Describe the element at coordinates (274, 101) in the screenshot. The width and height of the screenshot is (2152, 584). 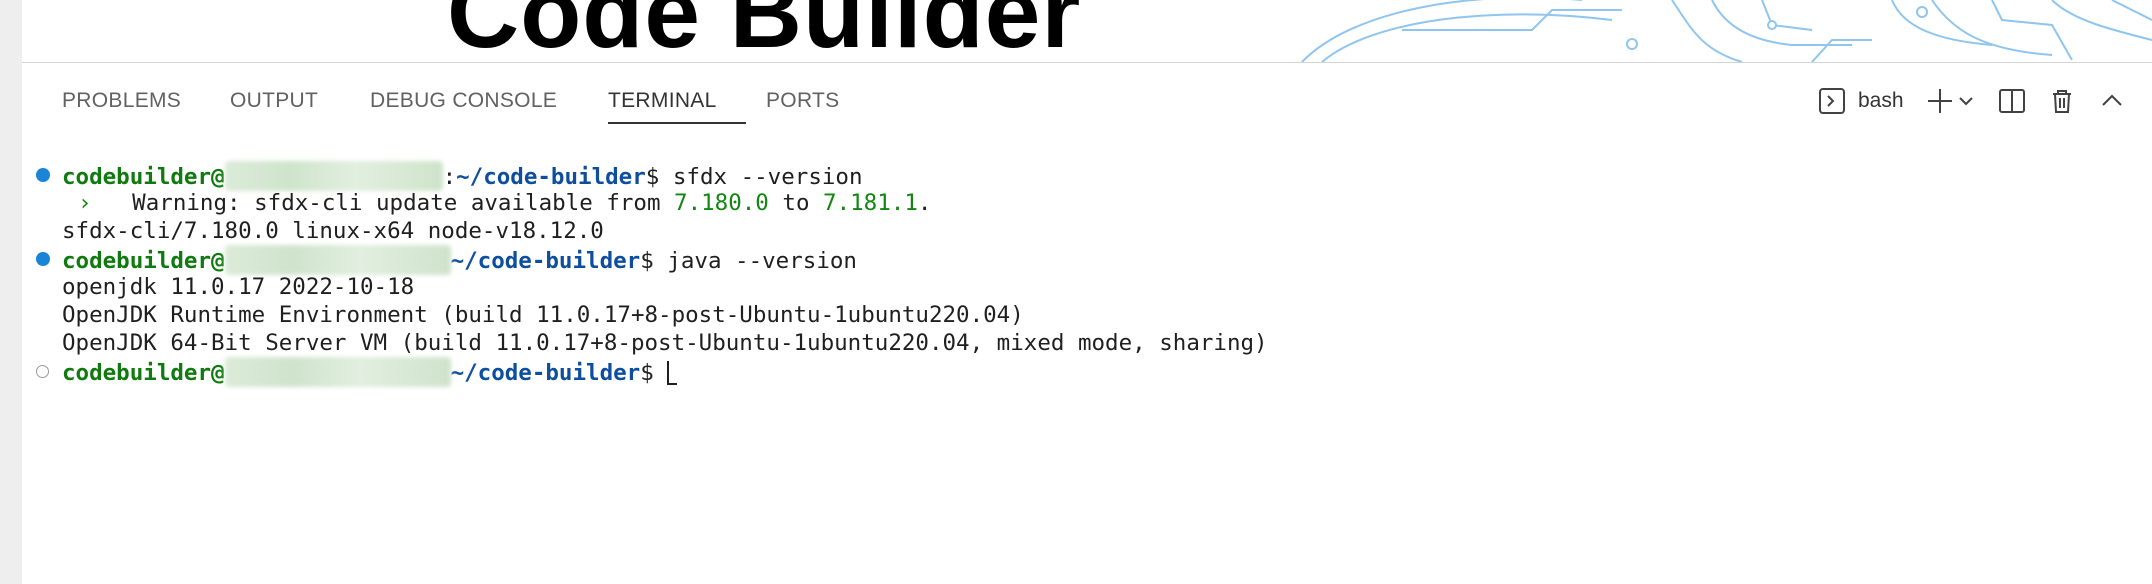
I see `tab-output: OUTPUT` at that location.